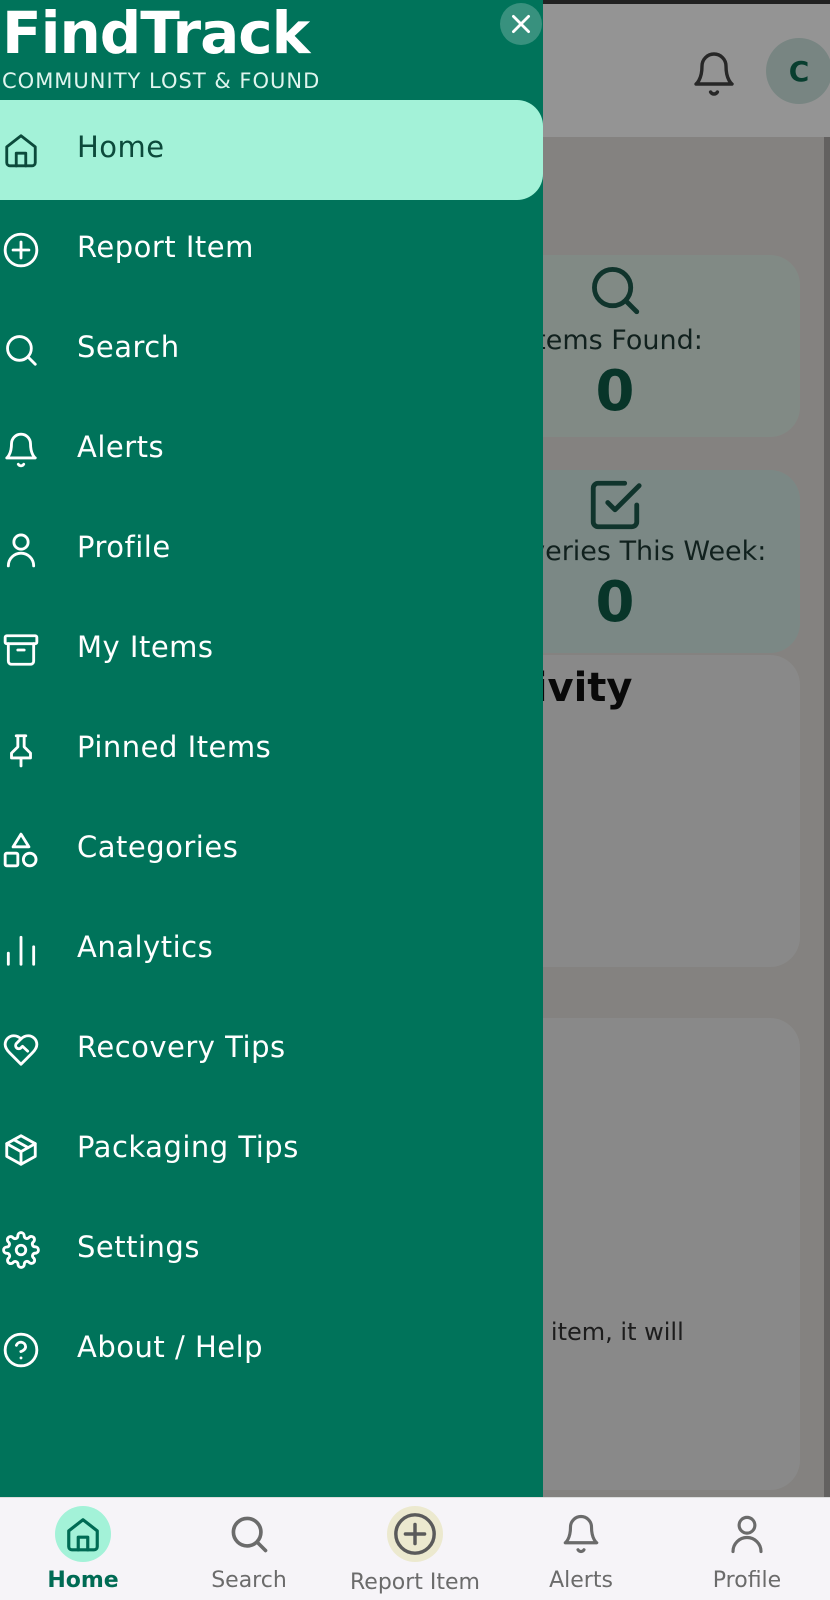 This screenshot has height=1600, width=830. What do you see at coordinates (121, 447) in the screenshot?
I see `drawer-item-label: Alerts` at bounding box center [121, 447].